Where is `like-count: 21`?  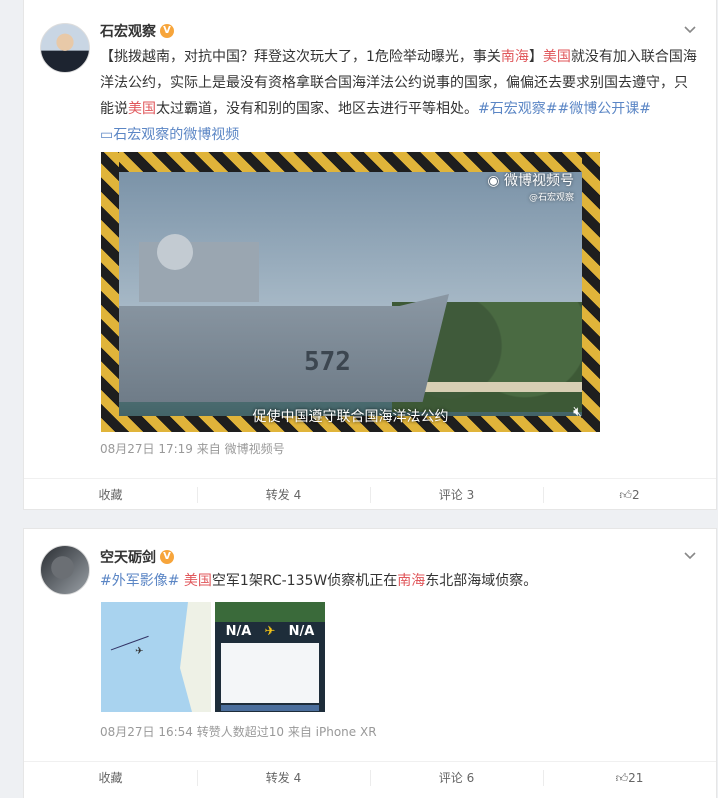
like-count: 21 is located at coordinates (636, 778).